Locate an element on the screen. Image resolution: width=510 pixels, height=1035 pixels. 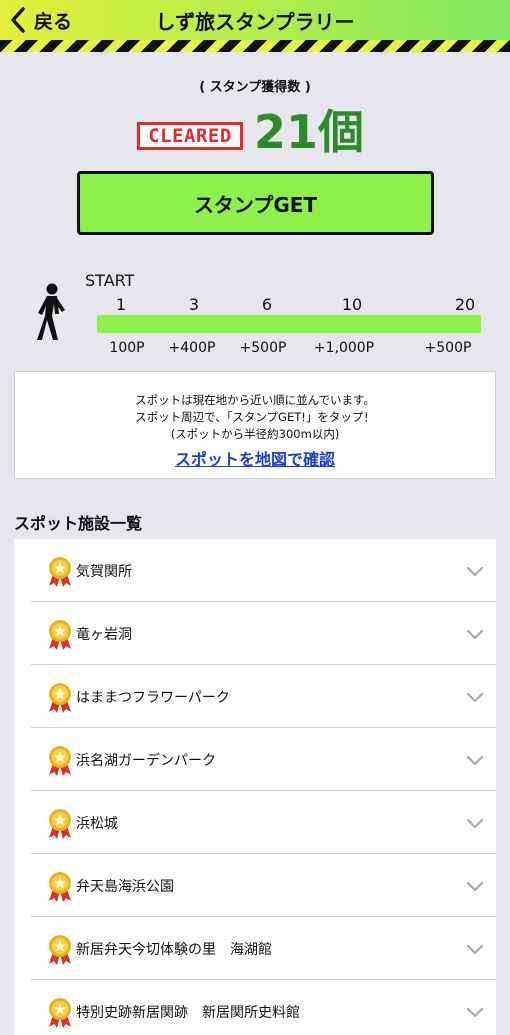
milestone-label: 20 is located at coordinates (465, 304).